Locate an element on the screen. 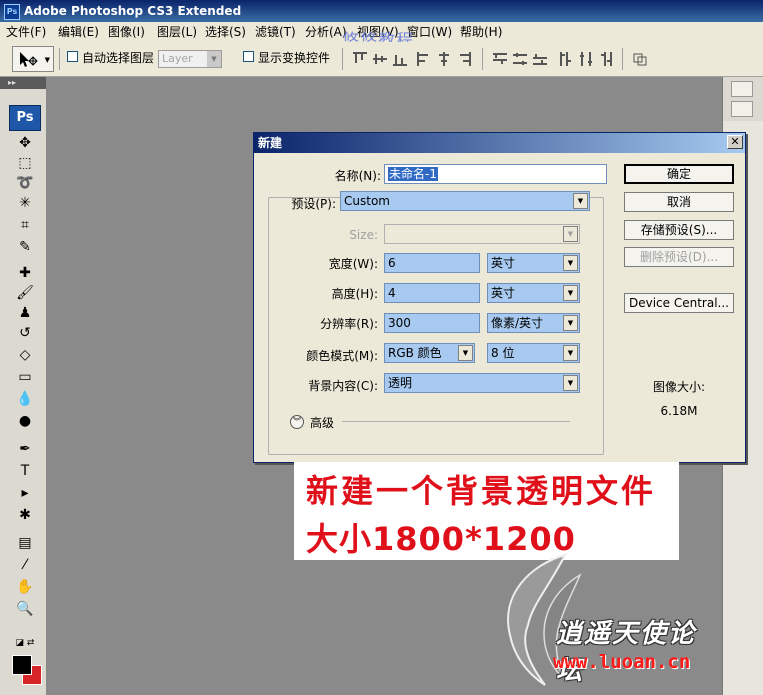 This screenshot has width=763, height=695. close-icon: ✕ is located at coordinates (735, 142).